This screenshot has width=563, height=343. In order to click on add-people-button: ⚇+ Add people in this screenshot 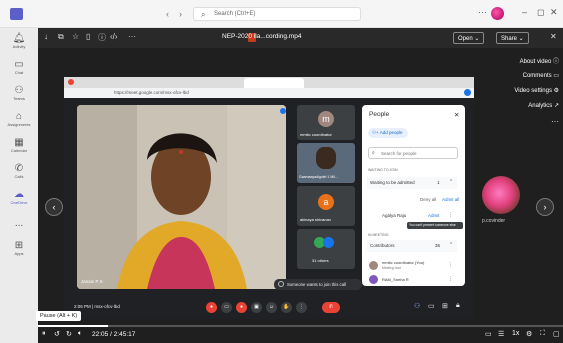, I will do `click(388, 133)`.